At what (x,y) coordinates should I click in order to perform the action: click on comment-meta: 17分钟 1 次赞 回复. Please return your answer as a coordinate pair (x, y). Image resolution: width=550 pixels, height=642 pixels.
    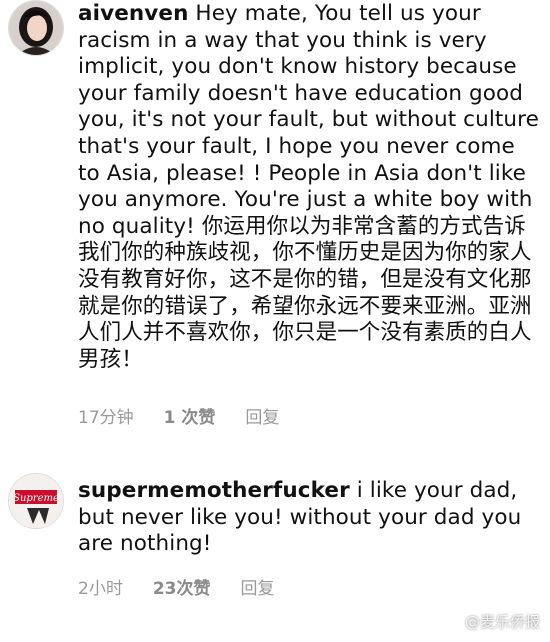
    Looking at the image, I should click on (178, 415).